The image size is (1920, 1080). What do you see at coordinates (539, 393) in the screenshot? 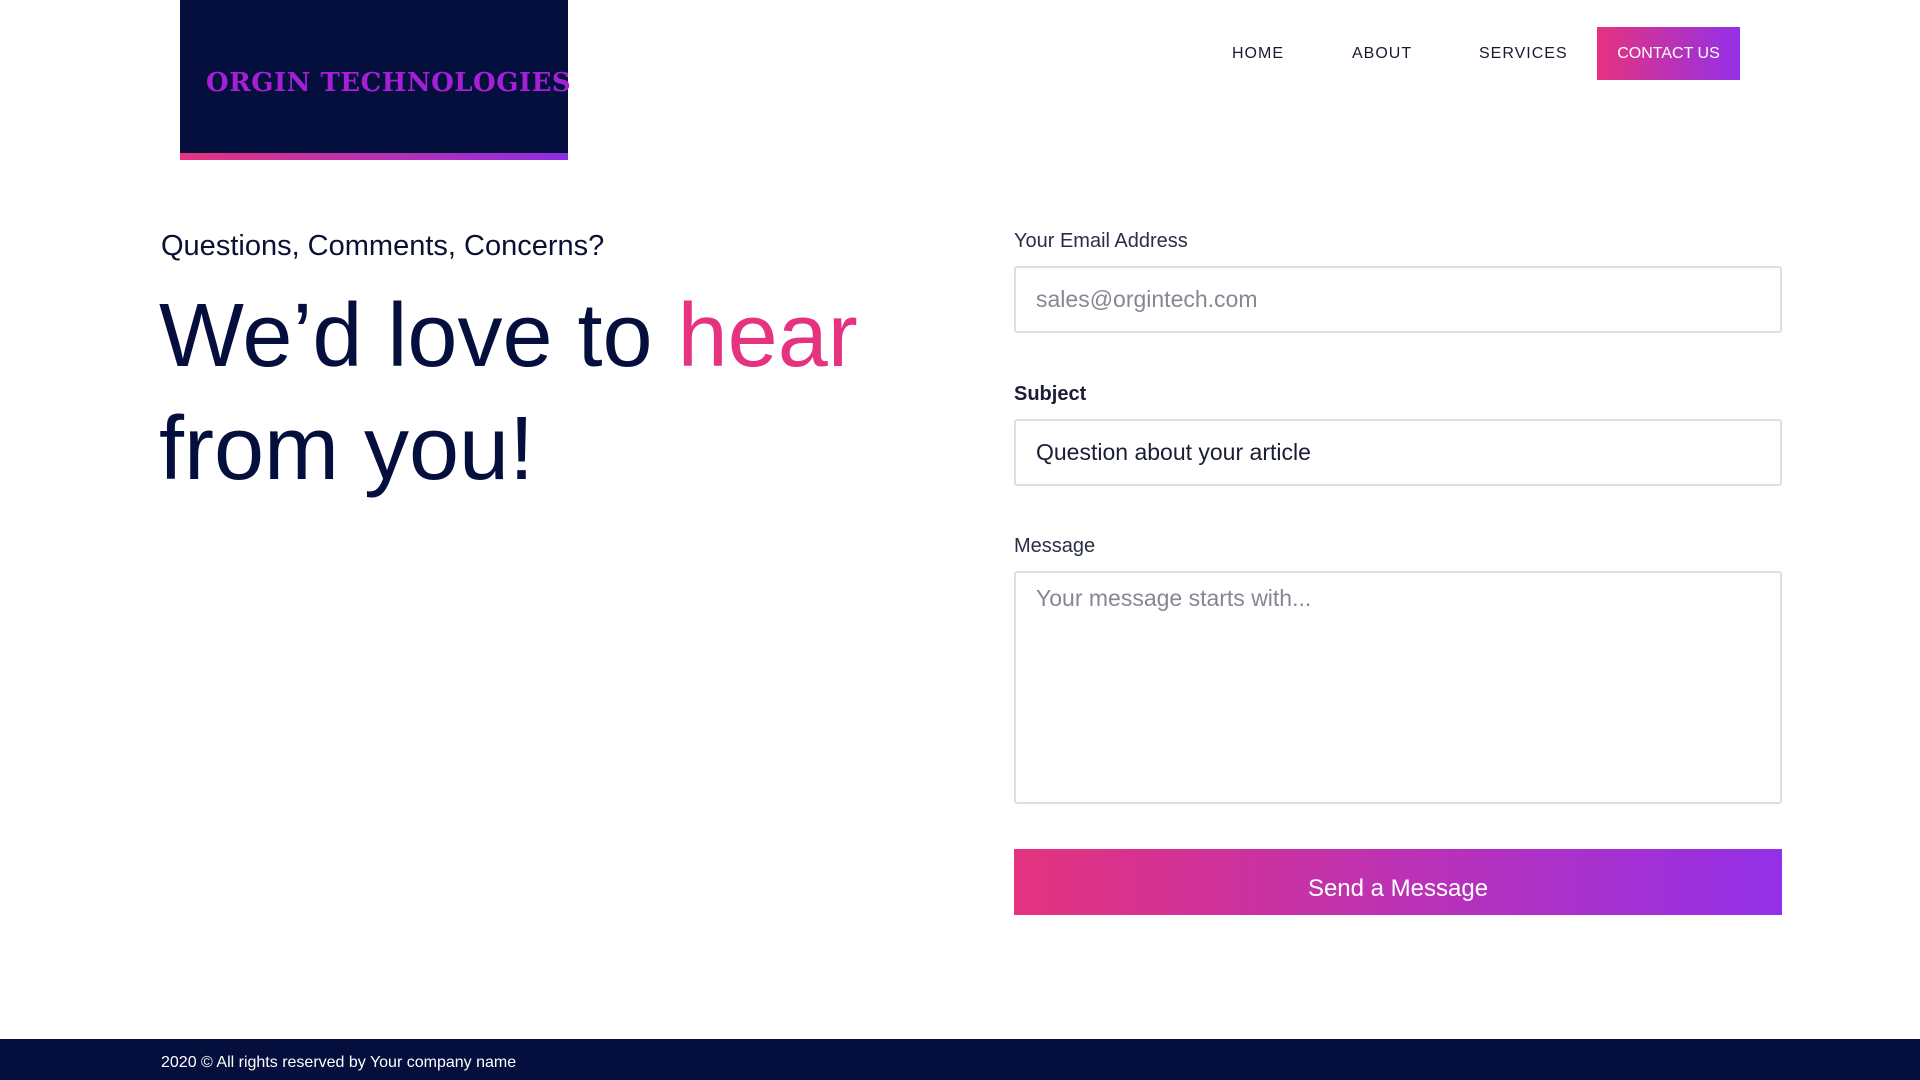
I see `hero-headline: We’d love to hear from you!` at bounding box center [539, 393].